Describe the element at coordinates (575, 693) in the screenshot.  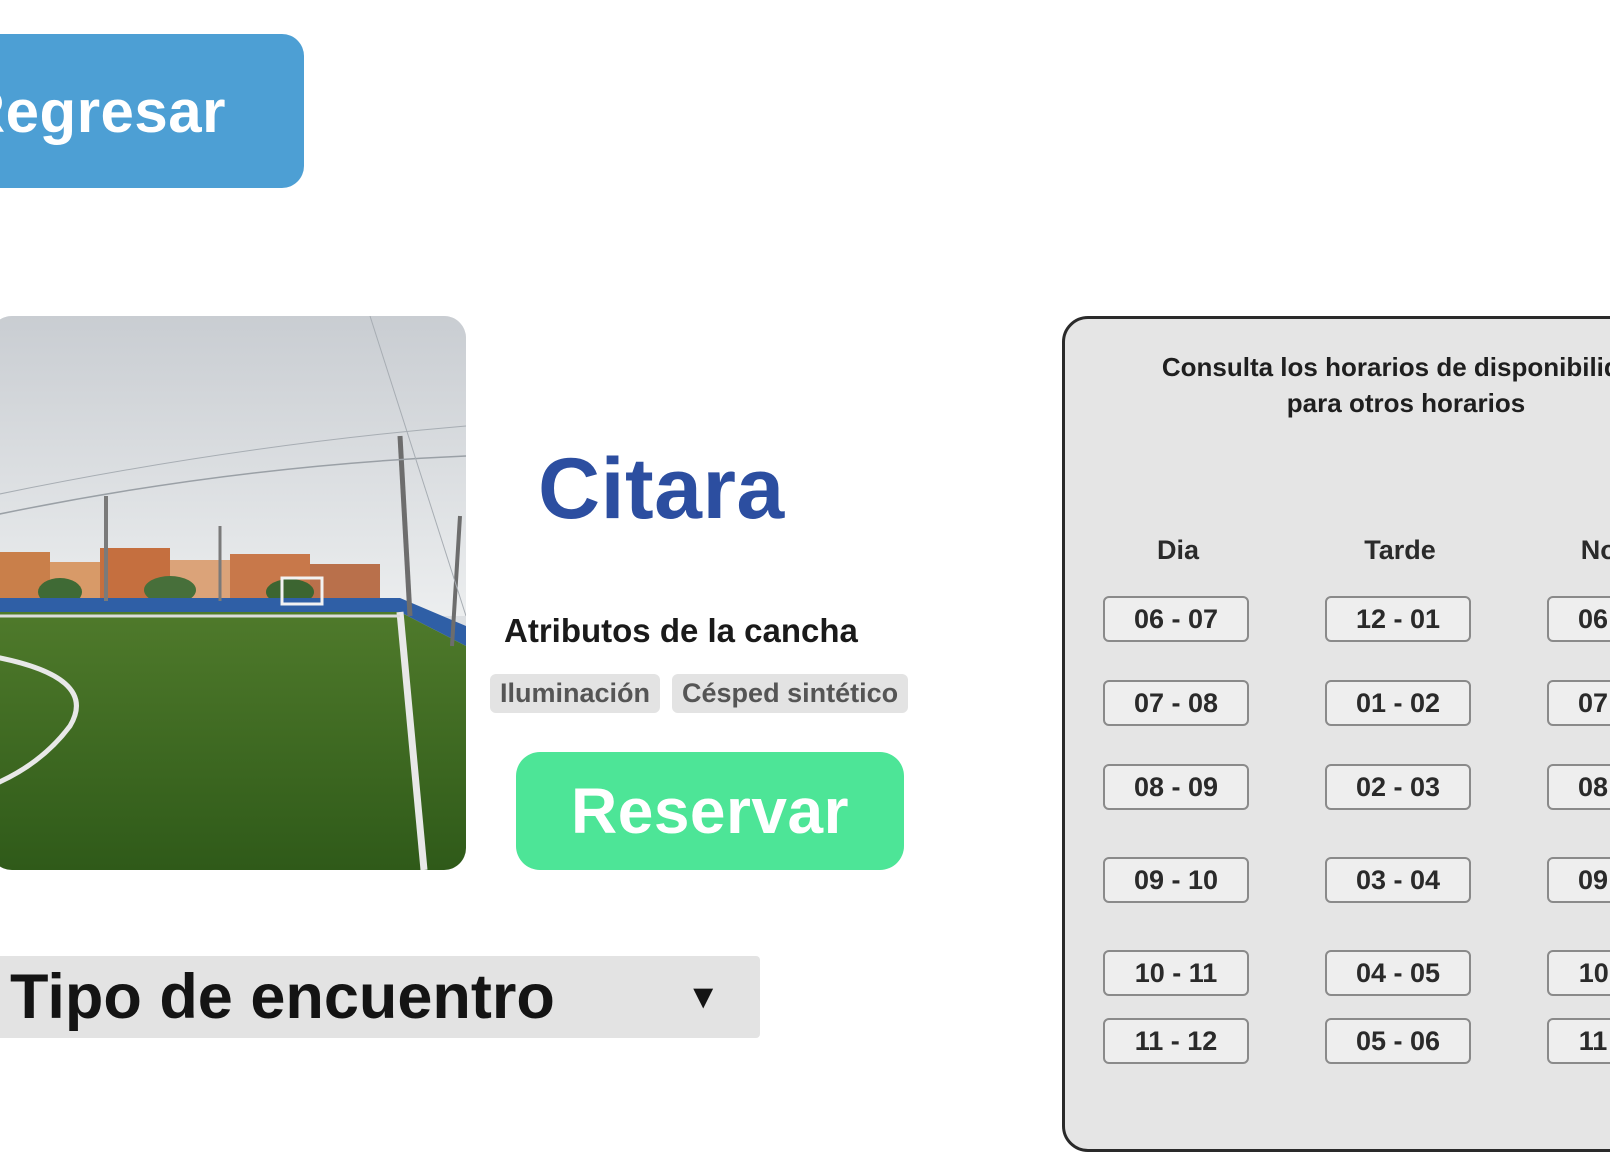
I see `attribute-tag: Iluminación` at that location.